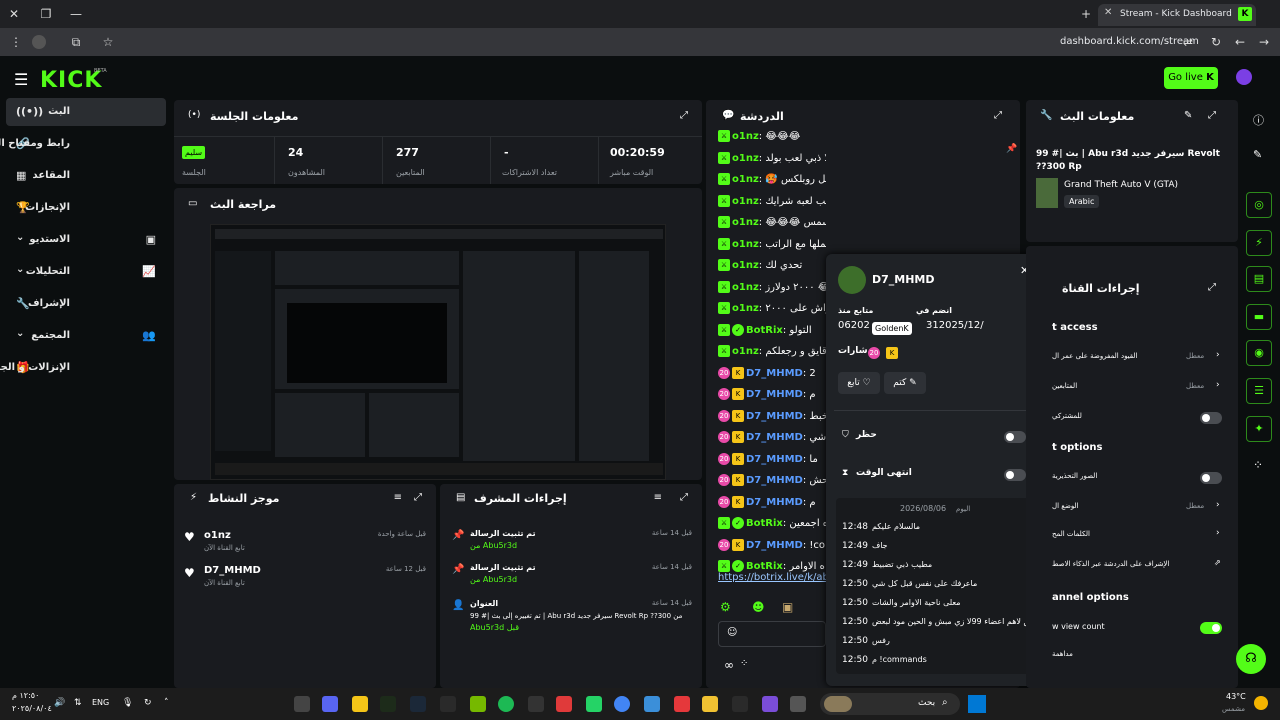 The width and height of the screenshot is (1280, 720). Describe the element at coordinates (1086, 14) in the screenshot. I see `new-tab-button: +` at that location.